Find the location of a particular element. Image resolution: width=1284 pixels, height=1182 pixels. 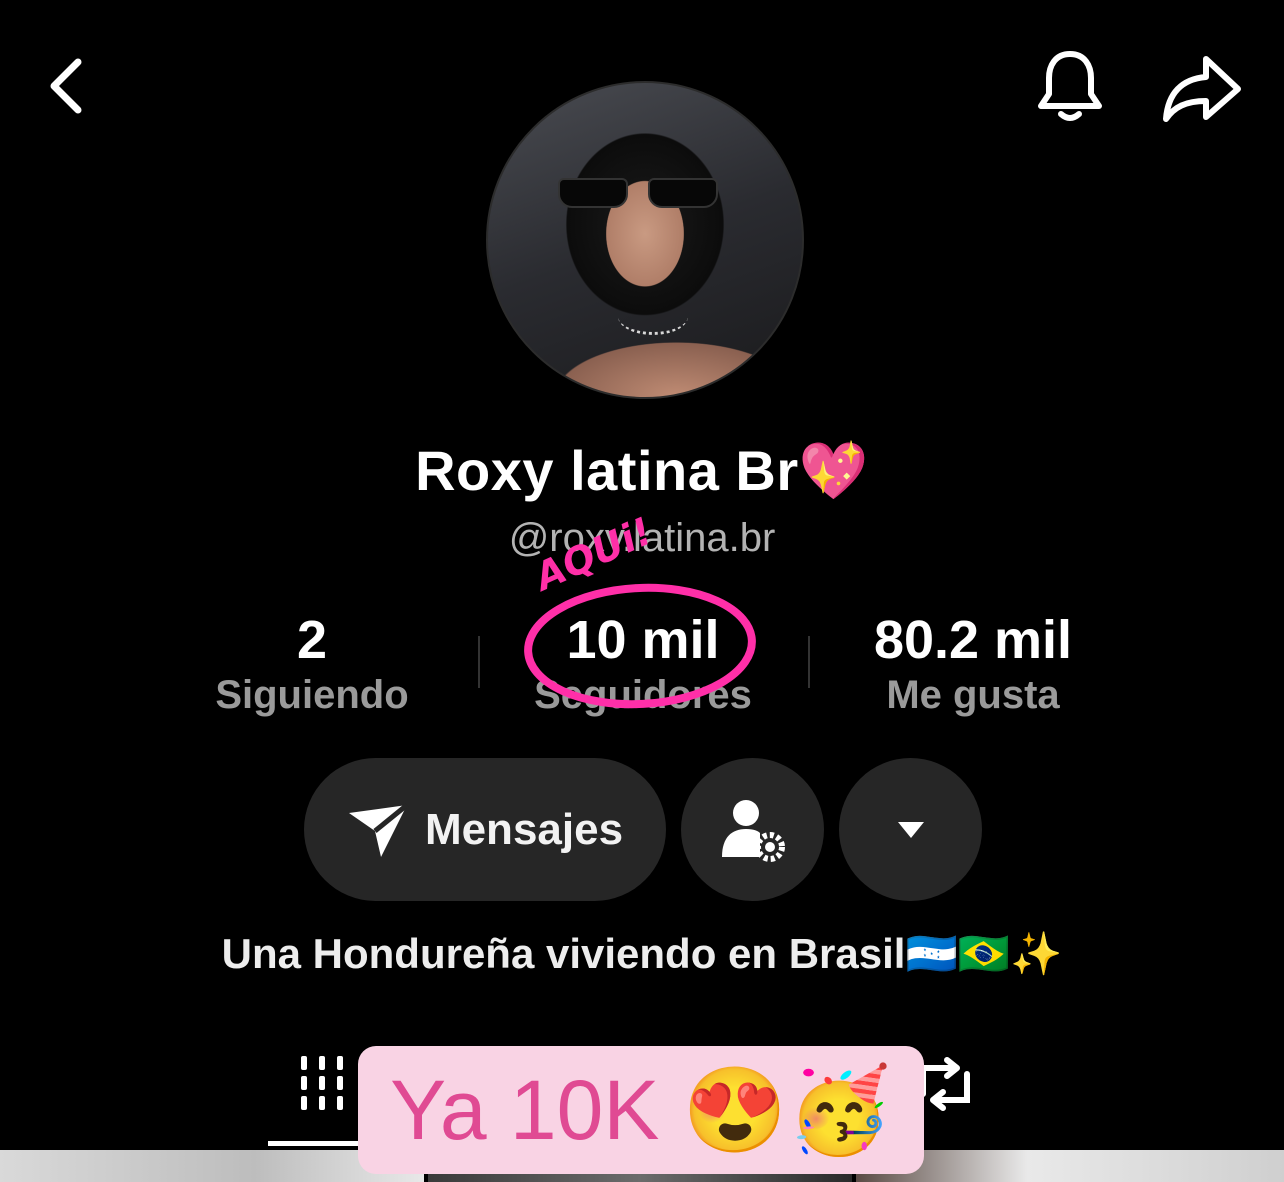

profile-settings-button is located at coordinates (752, 829).